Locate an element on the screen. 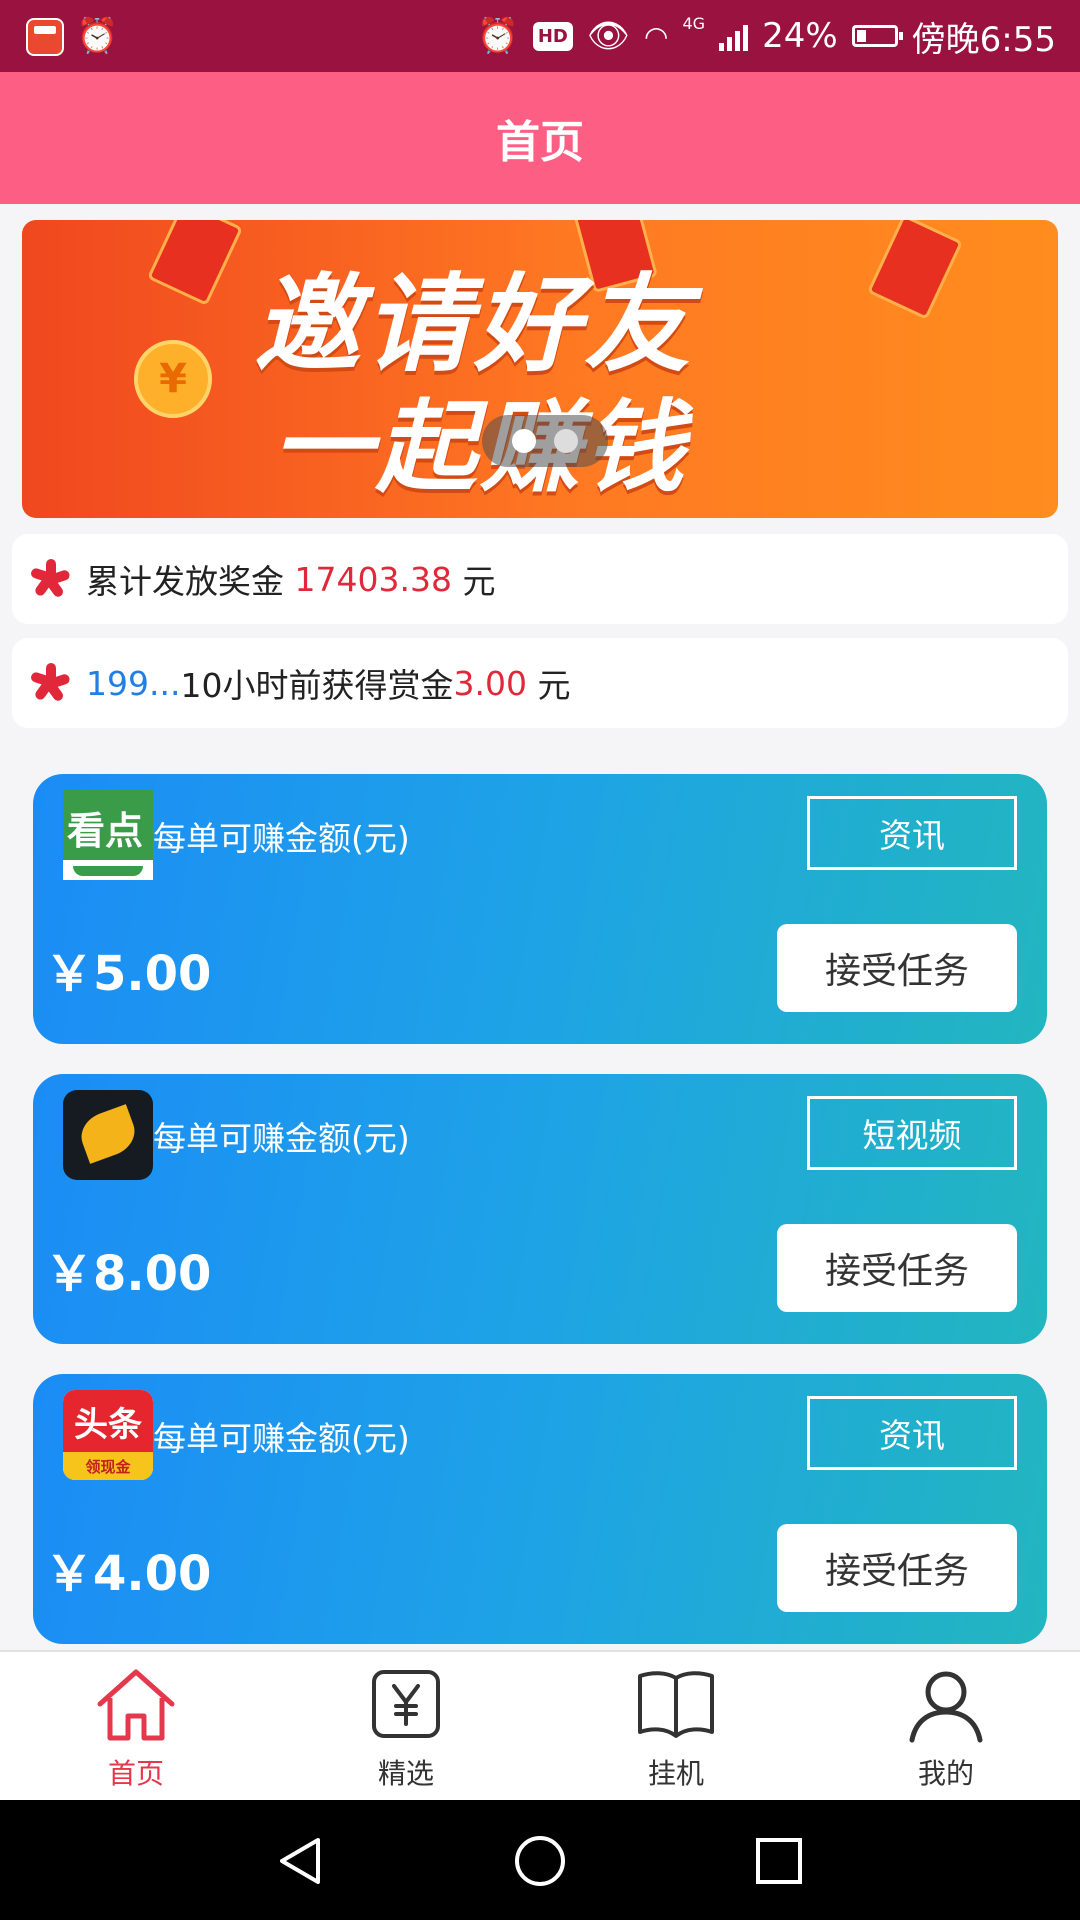 This screenshot has width=1080, height=1920. nav-item-profile: 我的 is located at coordinates (946, 1727).